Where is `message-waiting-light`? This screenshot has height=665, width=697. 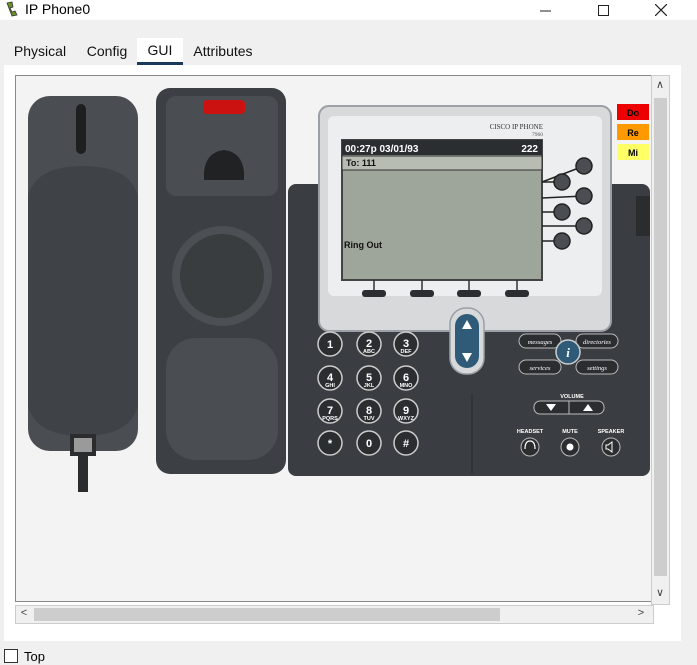 message-waiting-light is located at coordinates (224, 107).